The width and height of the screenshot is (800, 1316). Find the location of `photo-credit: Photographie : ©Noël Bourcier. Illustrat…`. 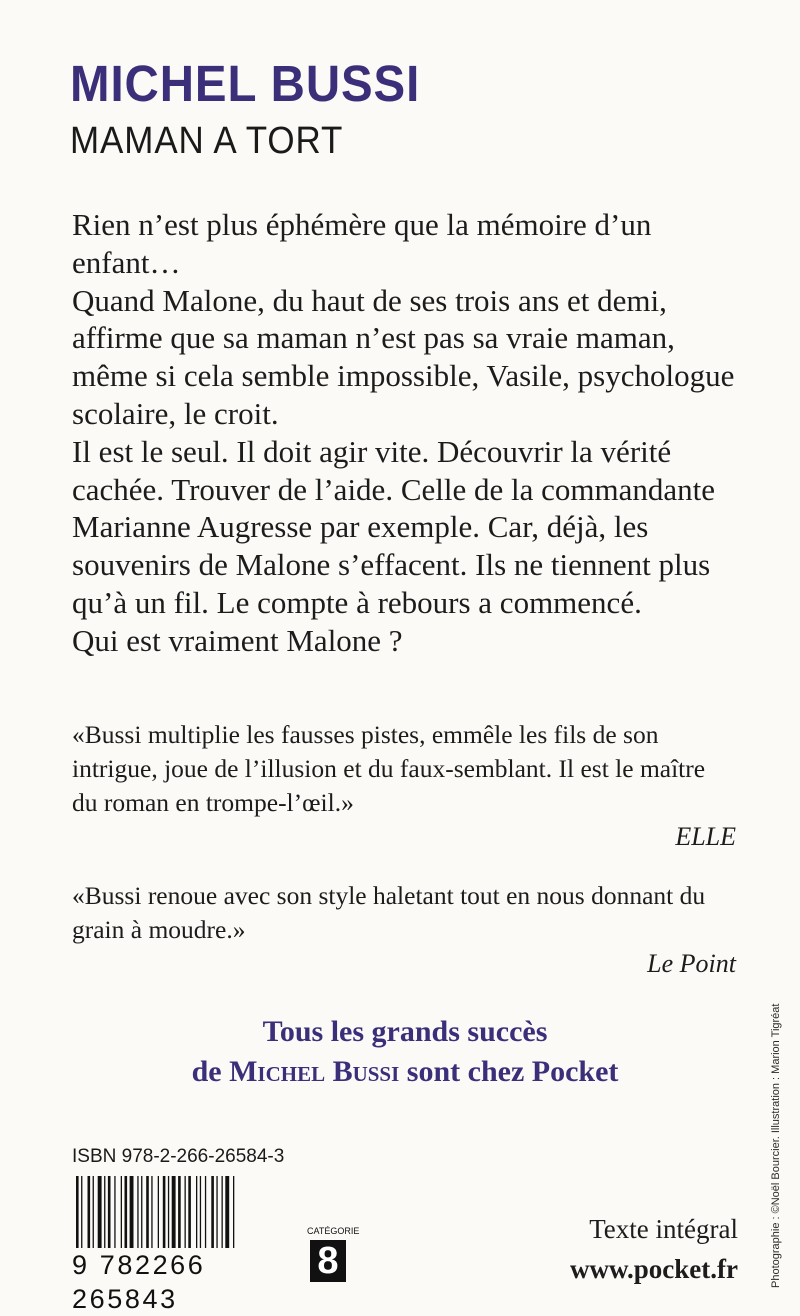

photo-credit: Photographie : ©Noël Bourcier. Illustrat… is located at coordinates (776, 1145).